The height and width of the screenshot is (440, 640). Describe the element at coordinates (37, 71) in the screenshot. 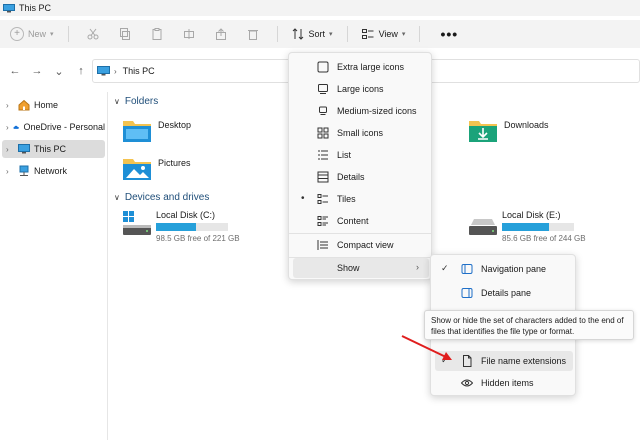

I see `forward-arrow-icon: →` at that location.